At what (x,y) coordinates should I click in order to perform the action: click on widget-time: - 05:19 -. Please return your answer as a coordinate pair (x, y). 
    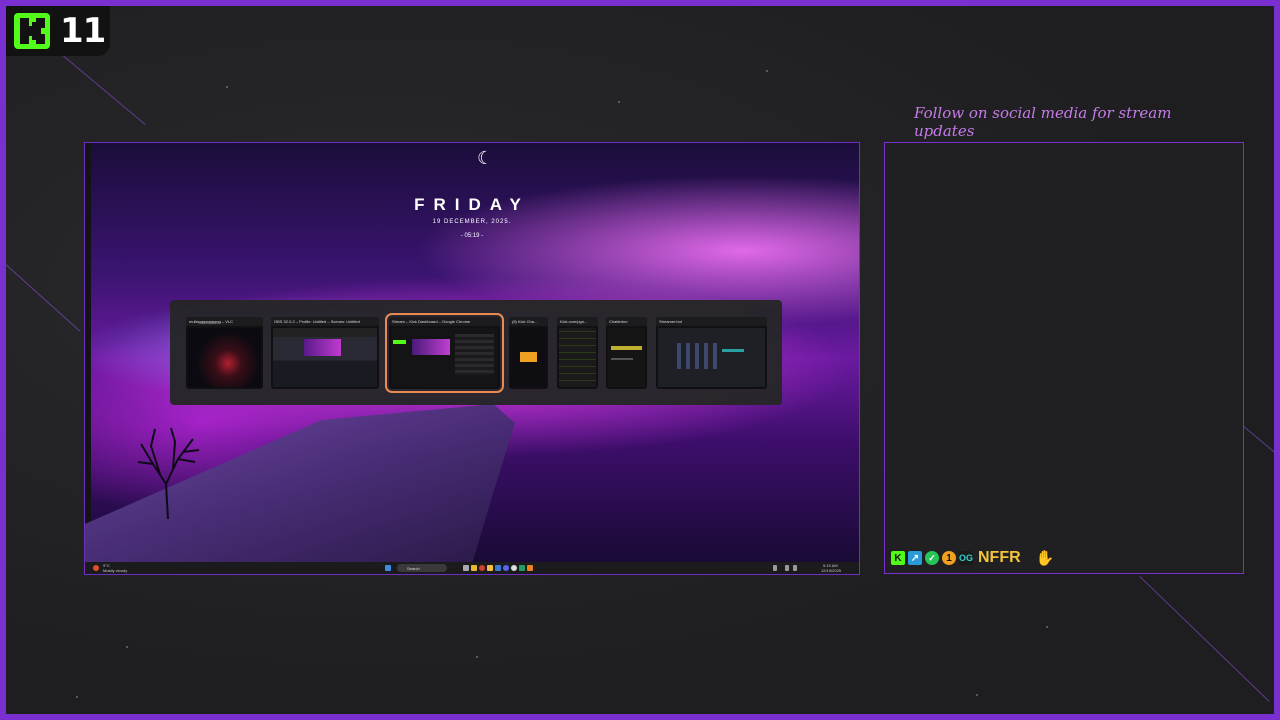
    Looking at the image, I should click on (472, 236).